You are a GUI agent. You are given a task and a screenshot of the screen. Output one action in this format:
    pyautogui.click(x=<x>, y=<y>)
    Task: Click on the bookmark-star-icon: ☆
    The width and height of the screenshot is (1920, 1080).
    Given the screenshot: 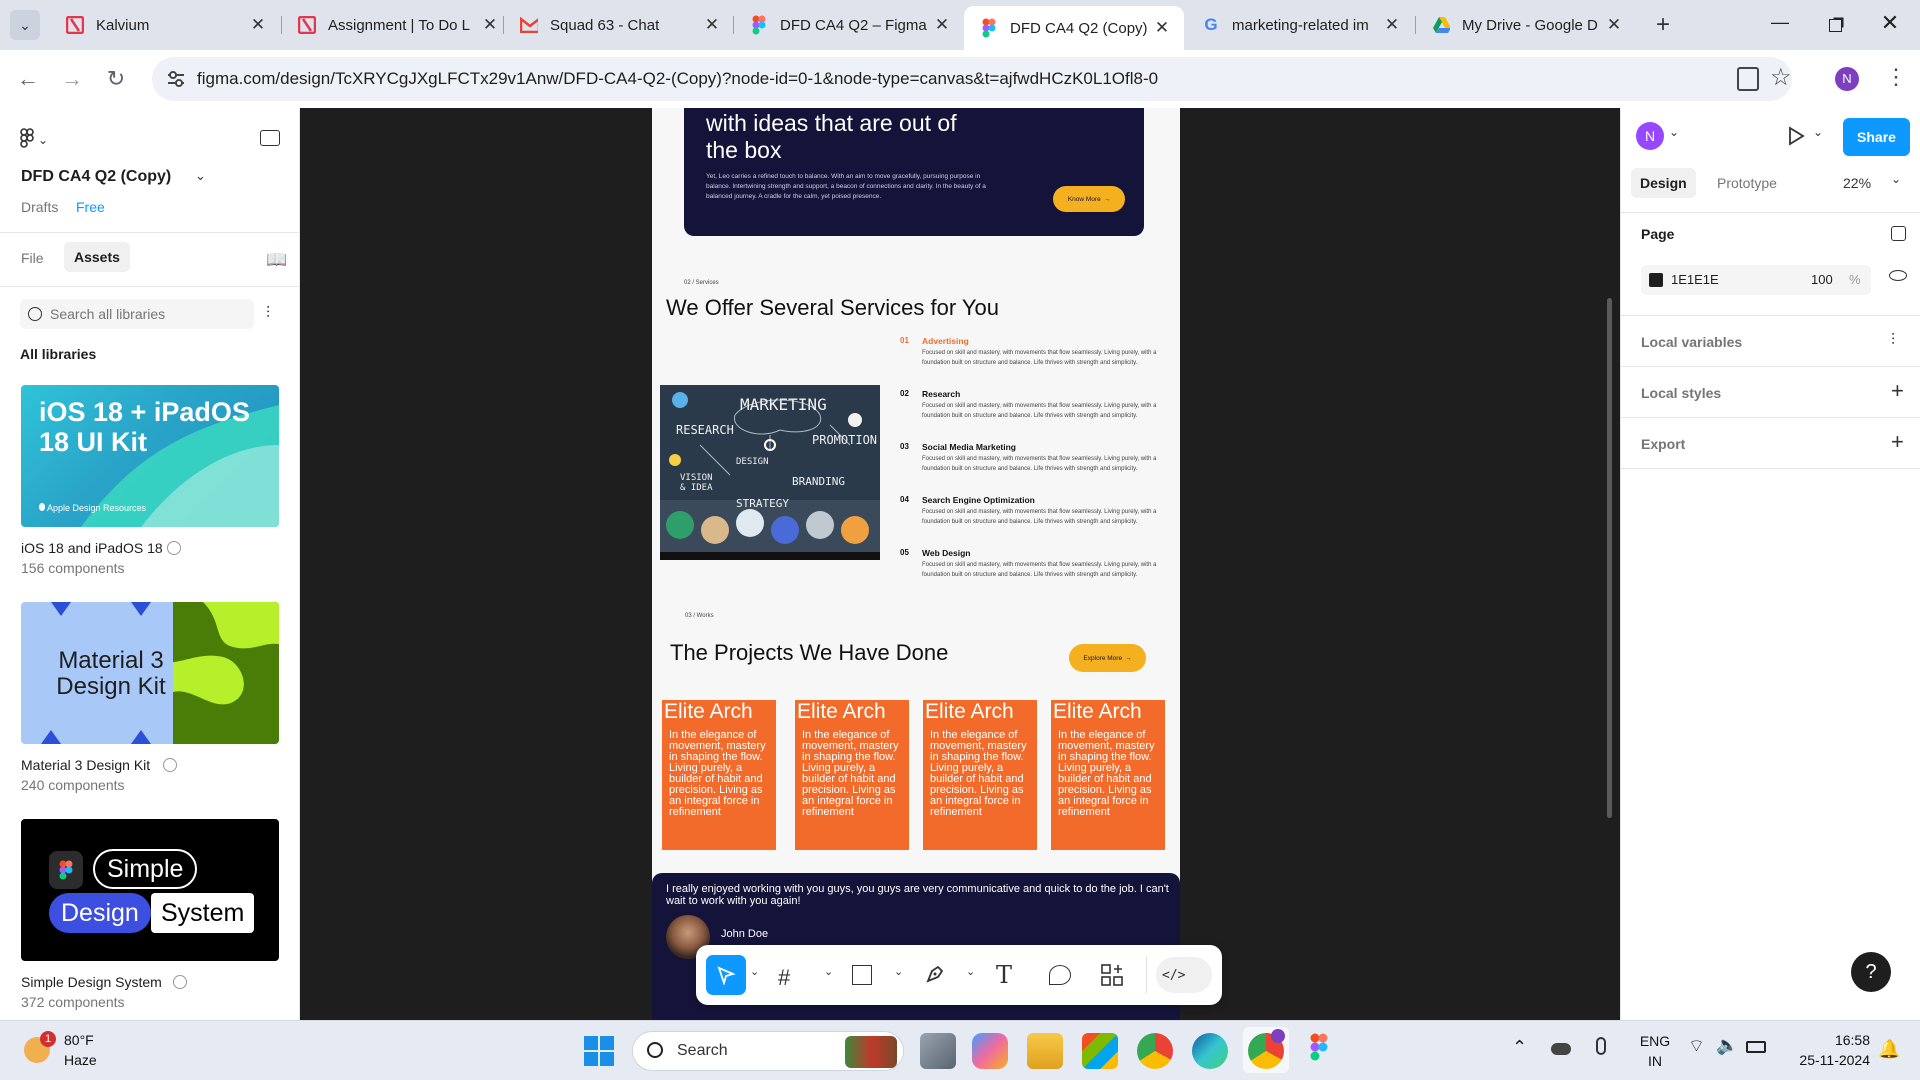 What is the action you would take?
    pyautogui.click(x=1781, y=77)
    